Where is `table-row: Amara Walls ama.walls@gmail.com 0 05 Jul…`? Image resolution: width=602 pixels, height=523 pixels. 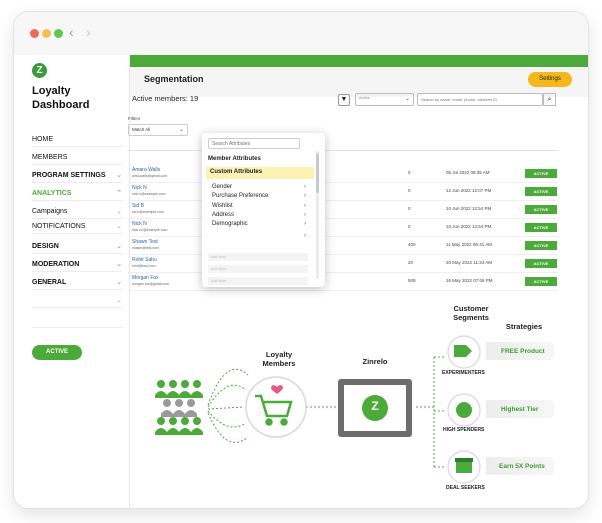 table-row: Amara Walls ama.walls@gmail.com 0 05 Jul… is located at coordinates (343, 174).